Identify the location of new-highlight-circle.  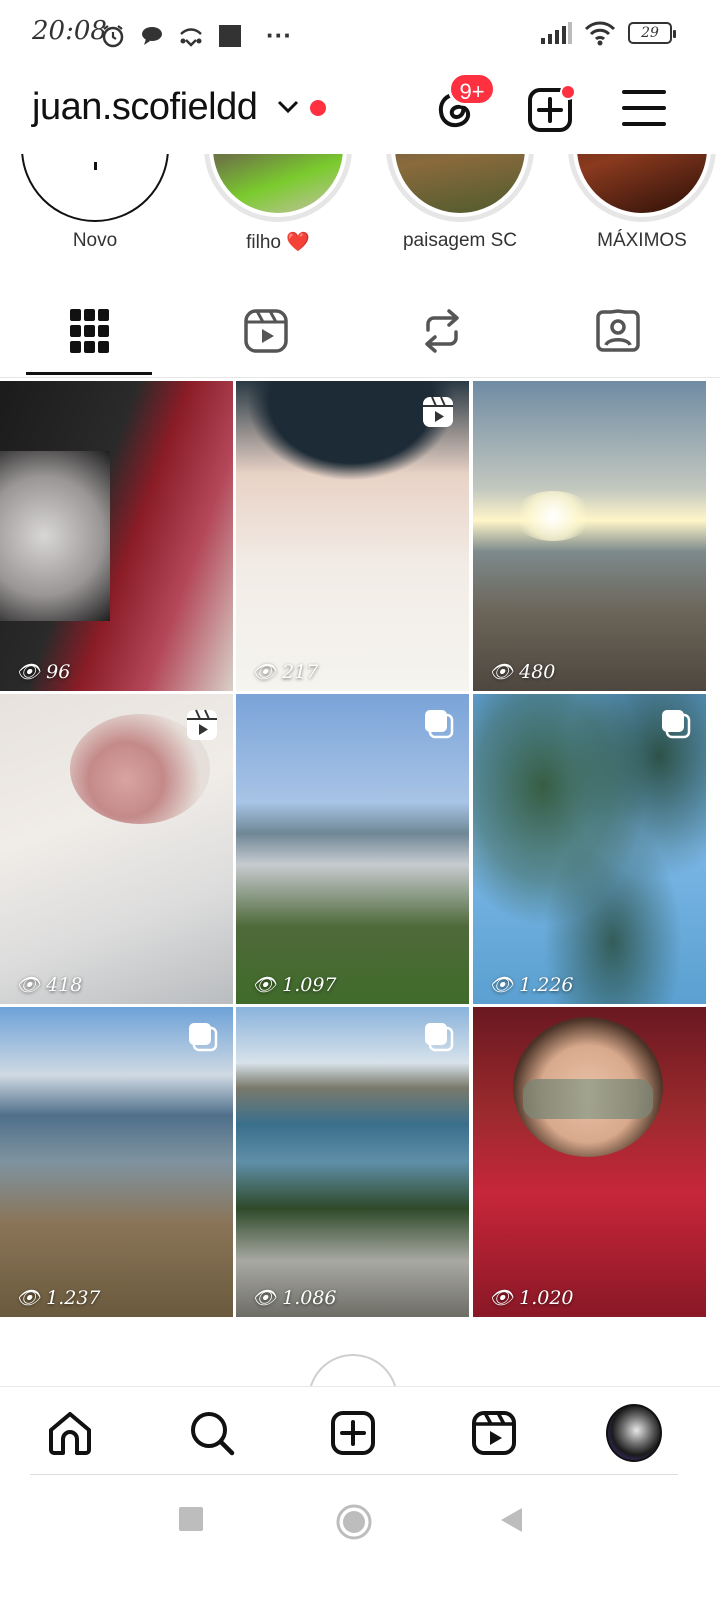
(95, 188).